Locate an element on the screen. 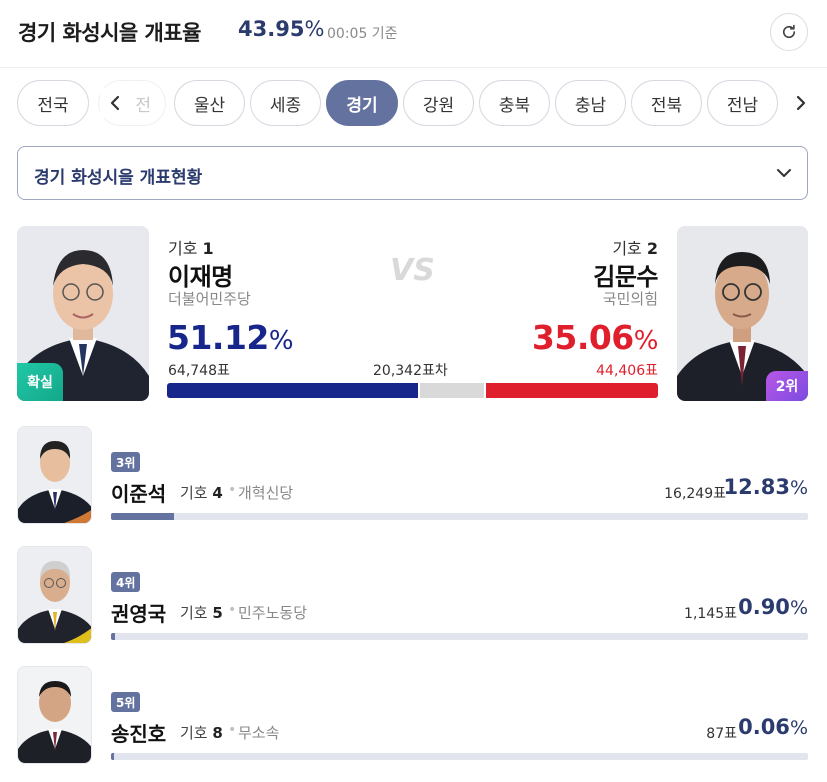  rank-badge: 2위 is located at coordinates (787, 386).